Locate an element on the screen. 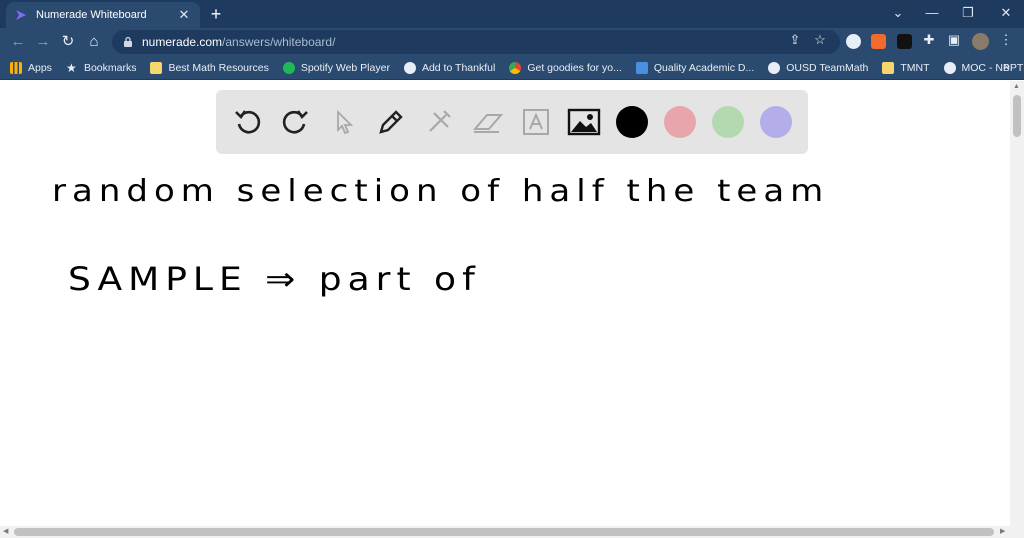  handwritten-line-1: random selection of half the team is located at coordinates (441, 191).